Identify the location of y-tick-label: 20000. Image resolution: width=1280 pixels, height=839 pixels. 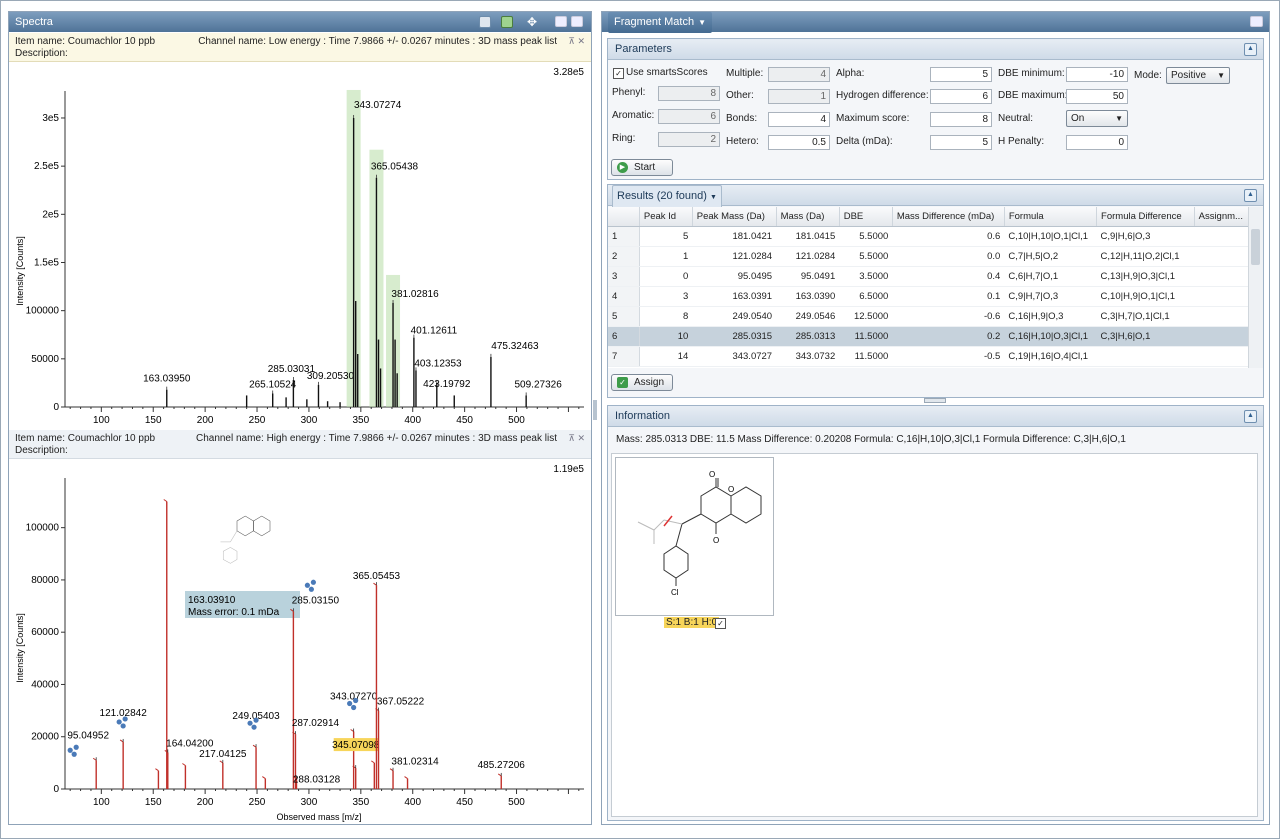
(45, 737).